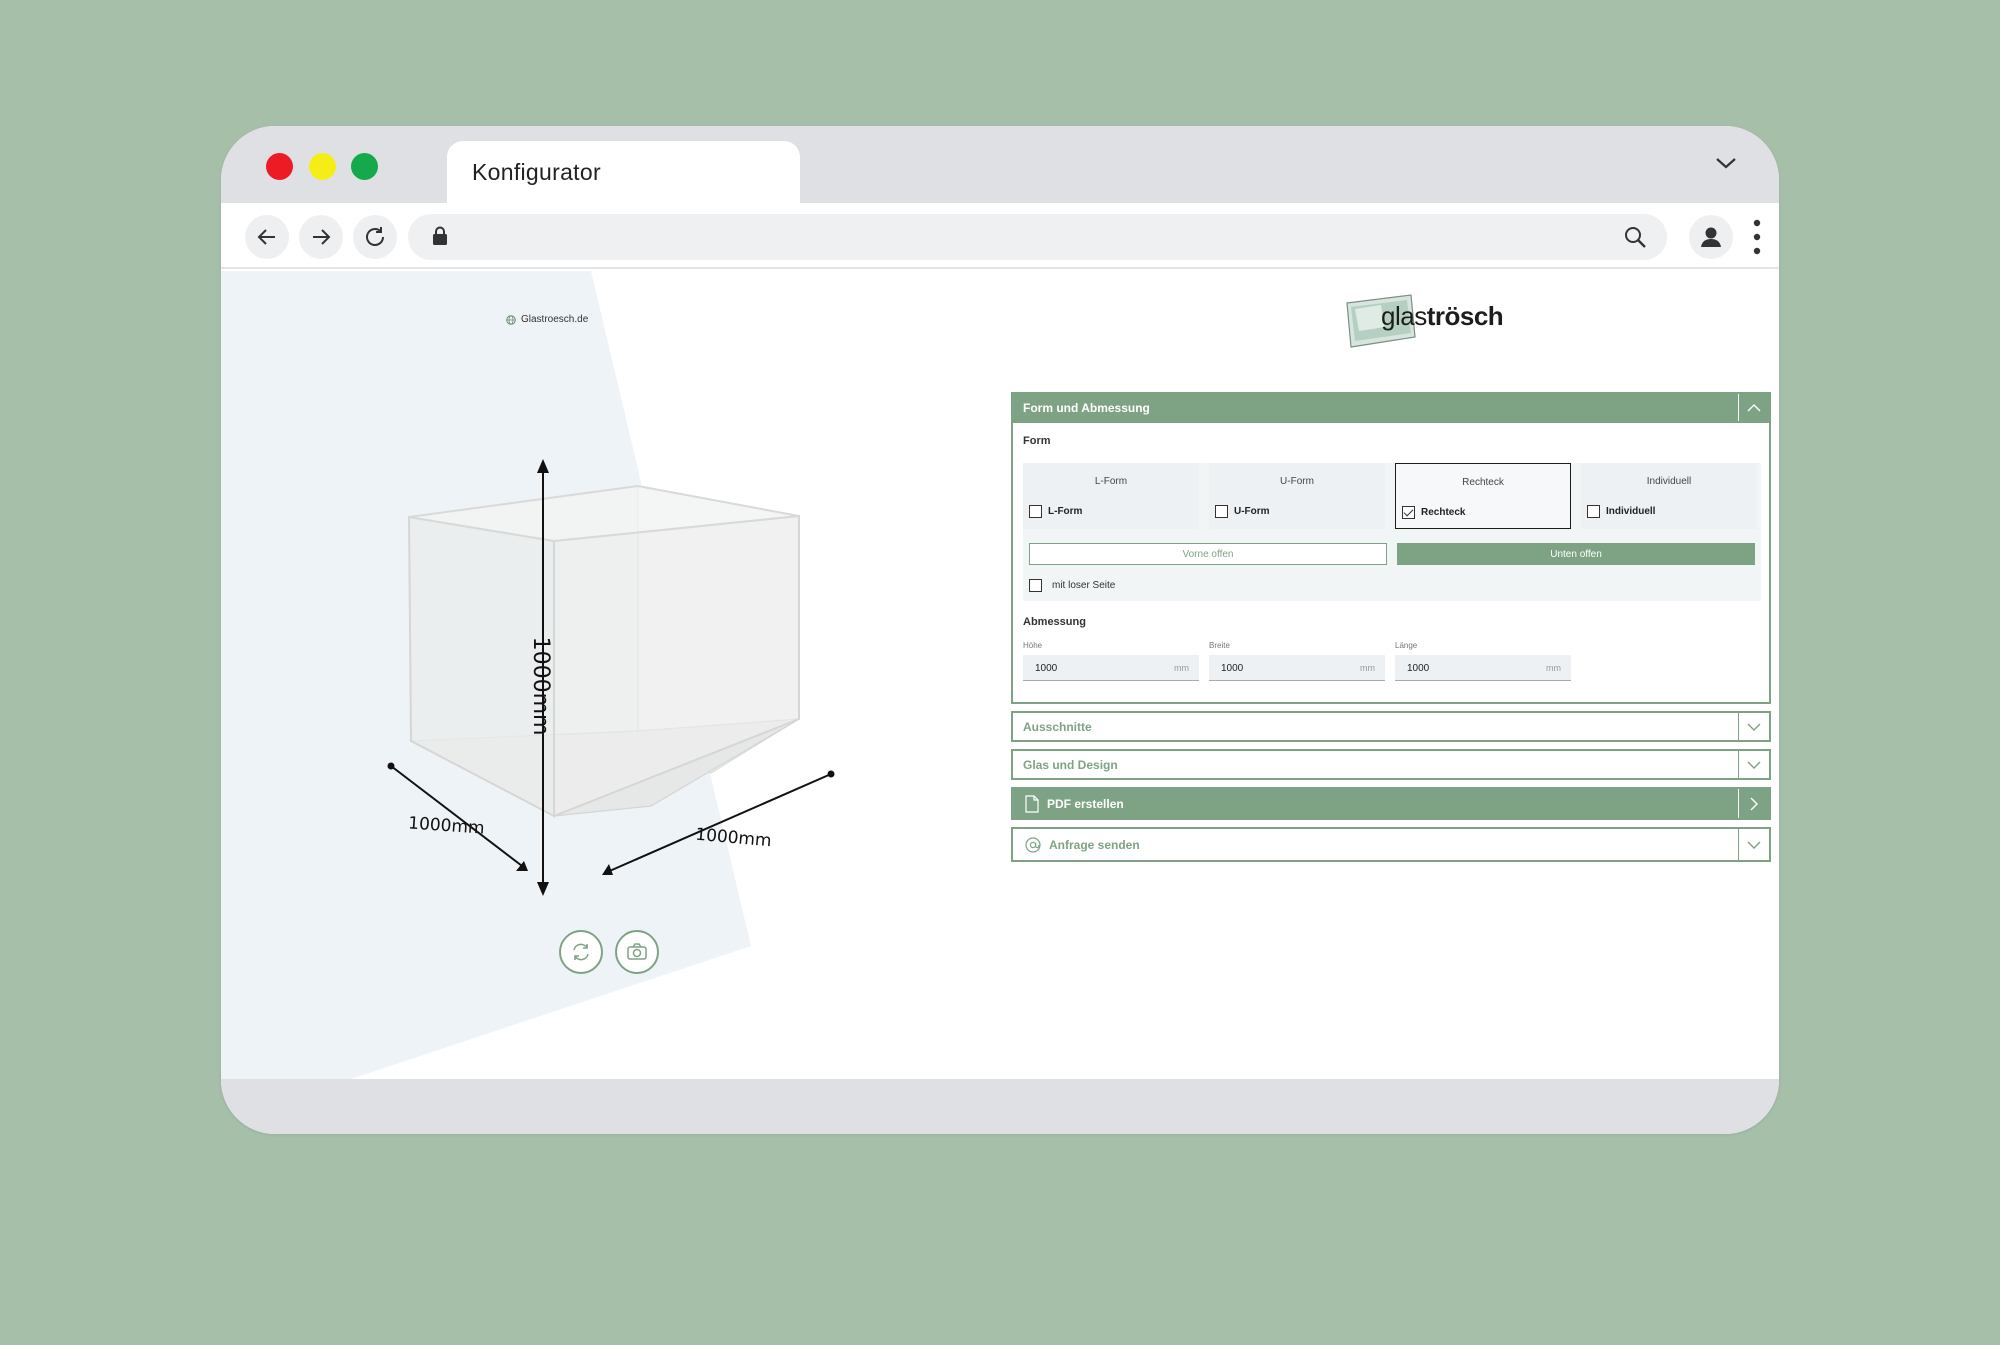 The width and height of the screenshot is (2000, 1345). I want to click on chevron-right-icon, so click(1753, 803).